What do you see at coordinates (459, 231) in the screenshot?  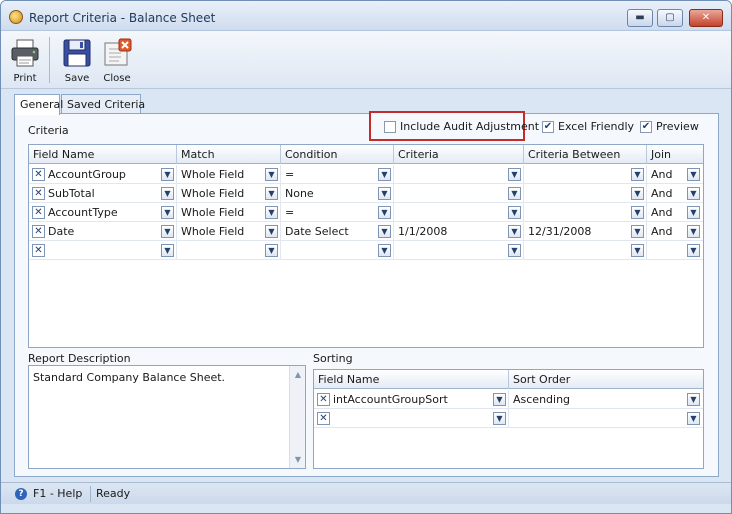 I see `table-cell: 1/1/2008 ▼` at bounding box center [459, 231].